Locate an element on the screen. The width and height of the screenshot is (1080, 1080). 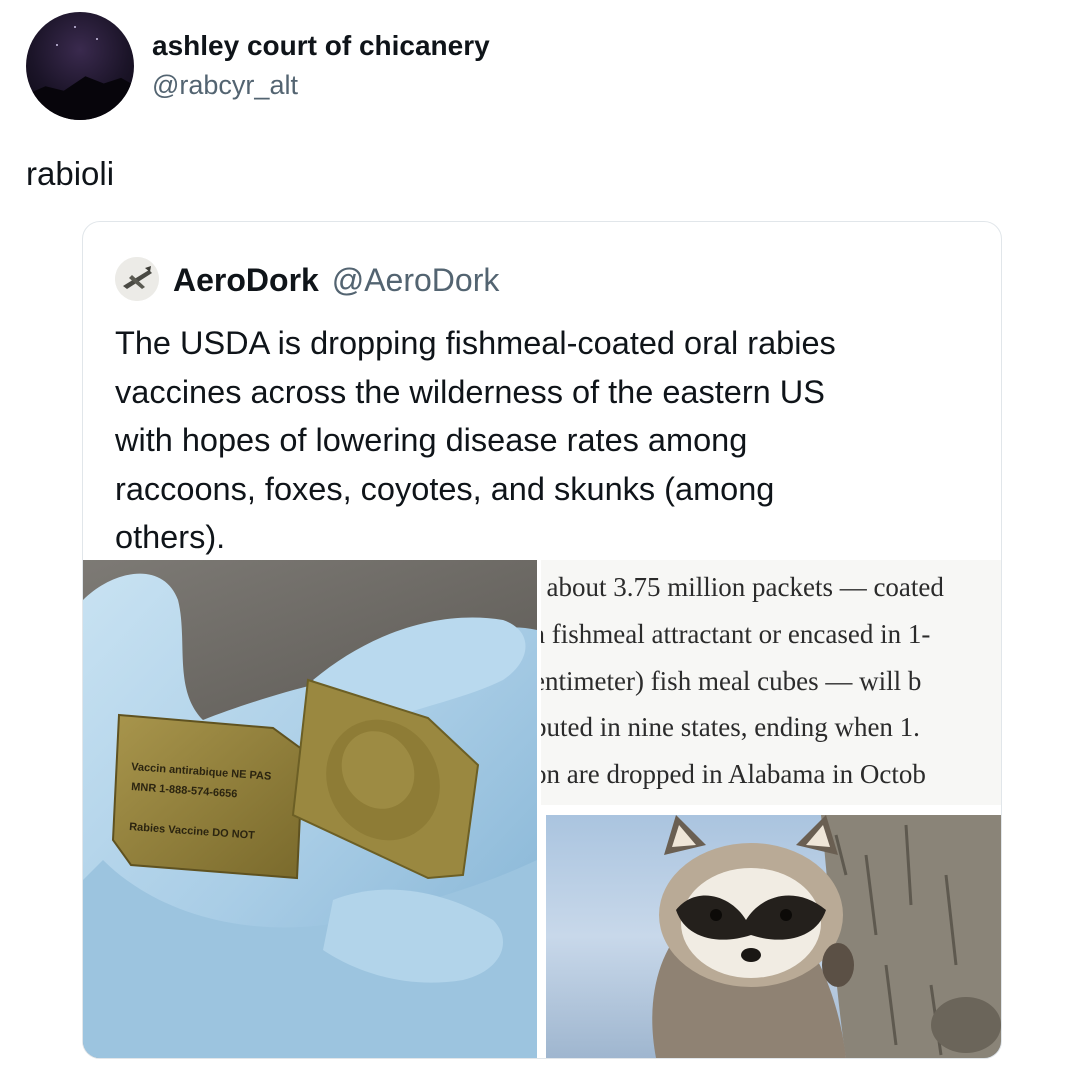
quoted-text-line: others). is located at coordinates (170, 537).